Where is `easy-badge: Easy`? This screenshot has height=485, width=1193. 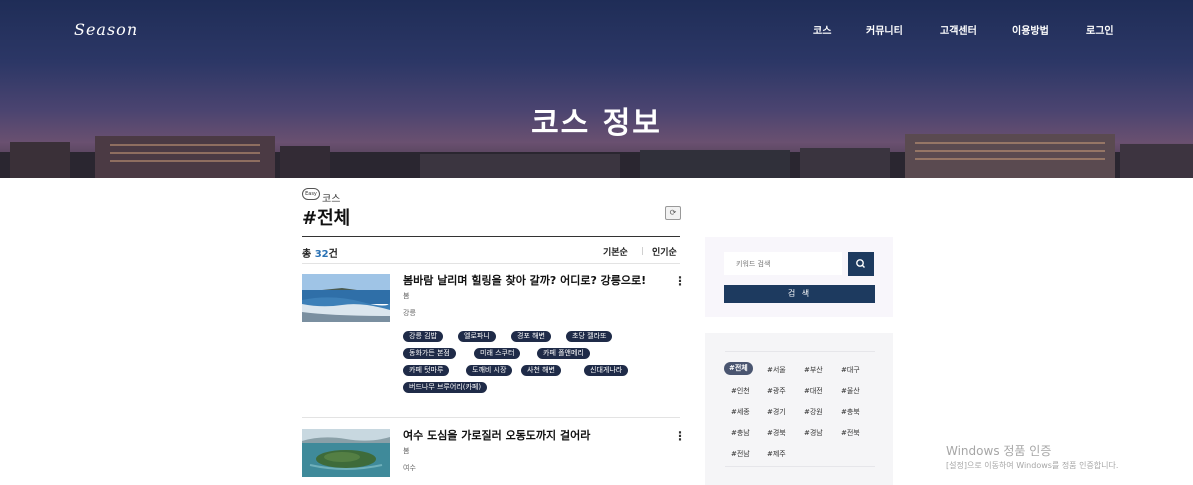
easy-badge: Easy is located at coordinates (311, 194).